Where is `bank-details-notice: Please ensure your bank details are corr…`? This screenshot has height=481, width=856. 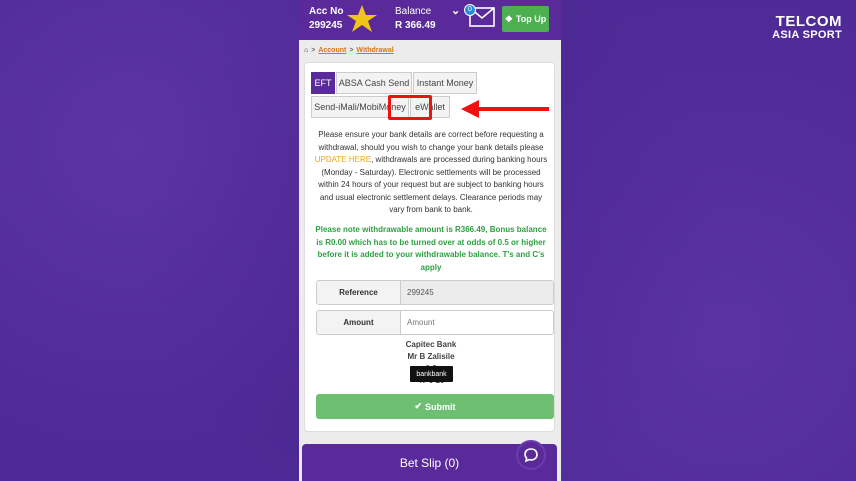 bank-details-notice: Please ensure your bank details are corr… is located at coordinates (431, 173).